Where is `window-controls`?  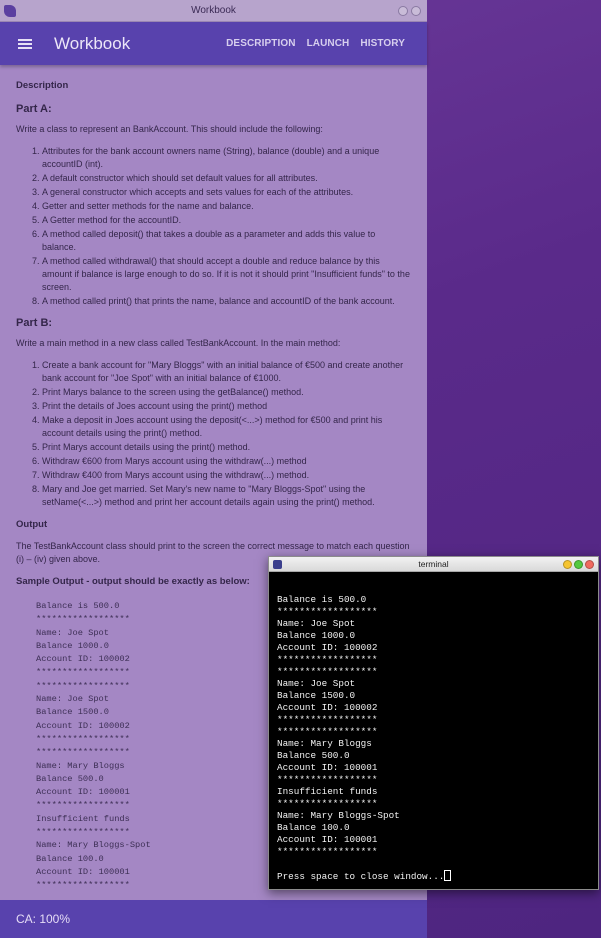
window-controls is located at coordinates (409, 11).